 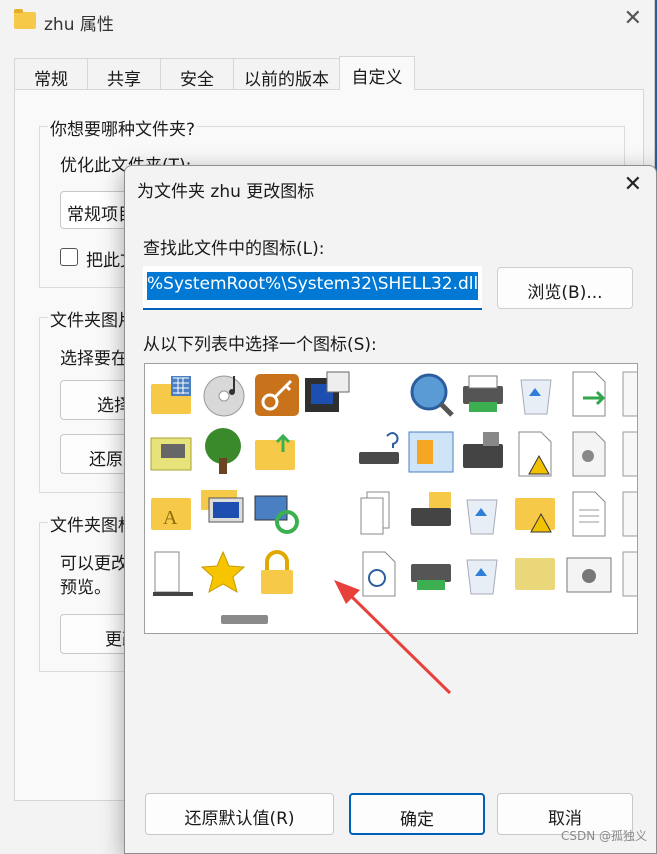 I want to click on preview-text: 预览。, so click(x=85, y=588).